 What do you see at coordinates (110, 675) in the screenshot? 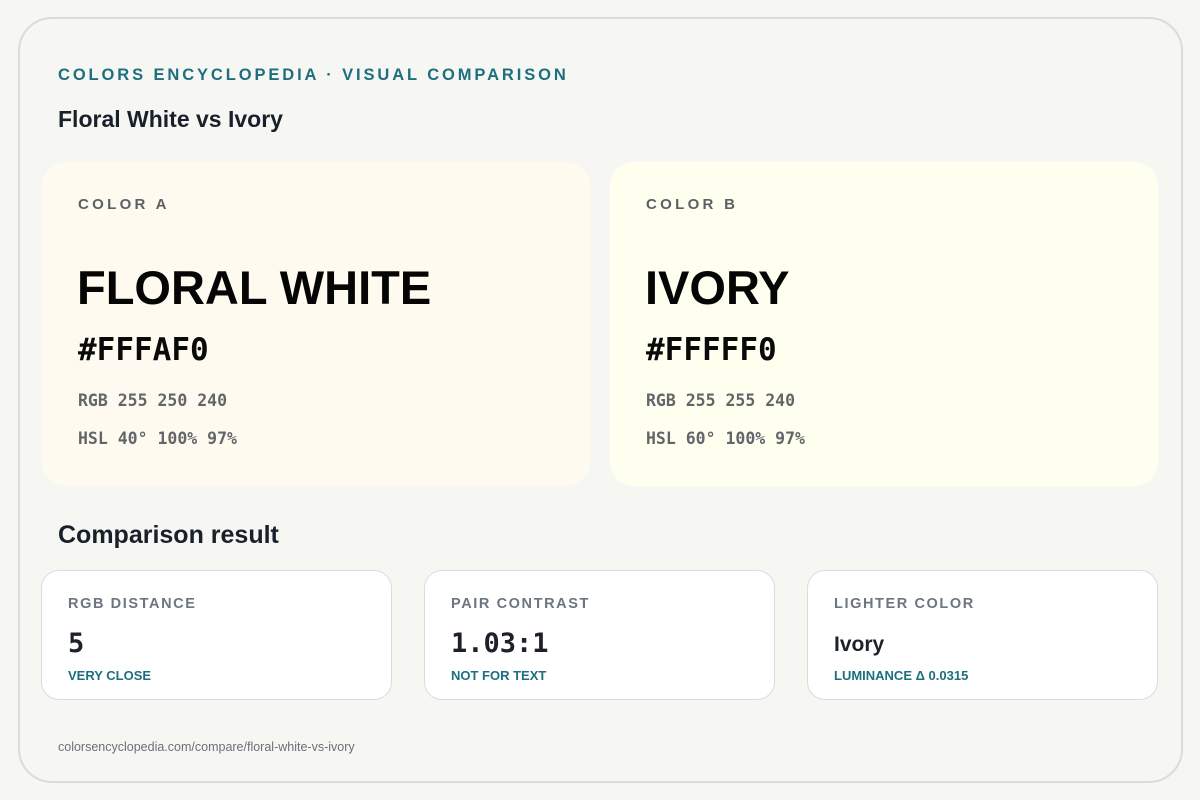
I see `metric-note: VERY CLOSE` at bounding box center [110, 675].